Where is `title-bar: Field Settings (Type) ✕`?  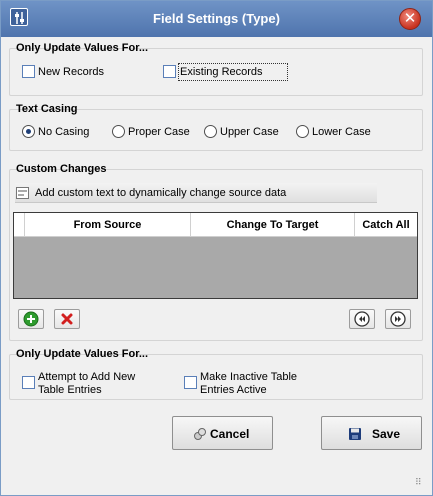
title-bar: Field Settings (Type) ✕ is located at coordinates (216, 19).